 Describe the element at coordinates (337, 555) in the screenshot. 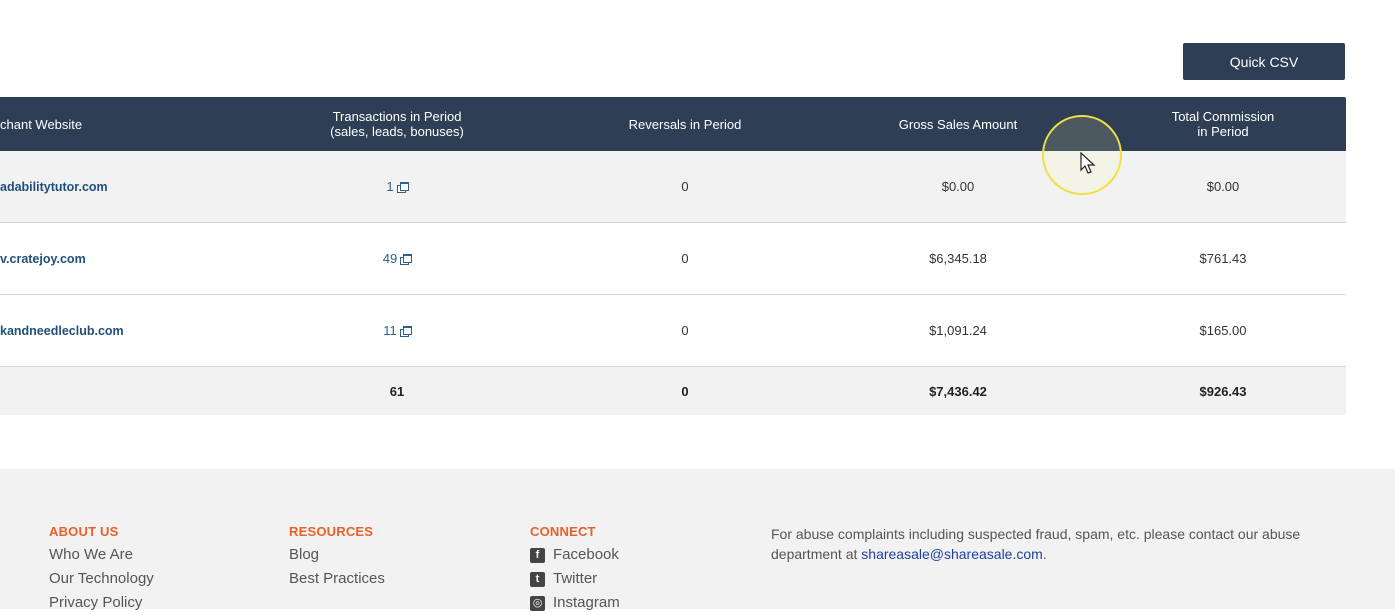

I see `footer-link-blog: Blog` at that location.